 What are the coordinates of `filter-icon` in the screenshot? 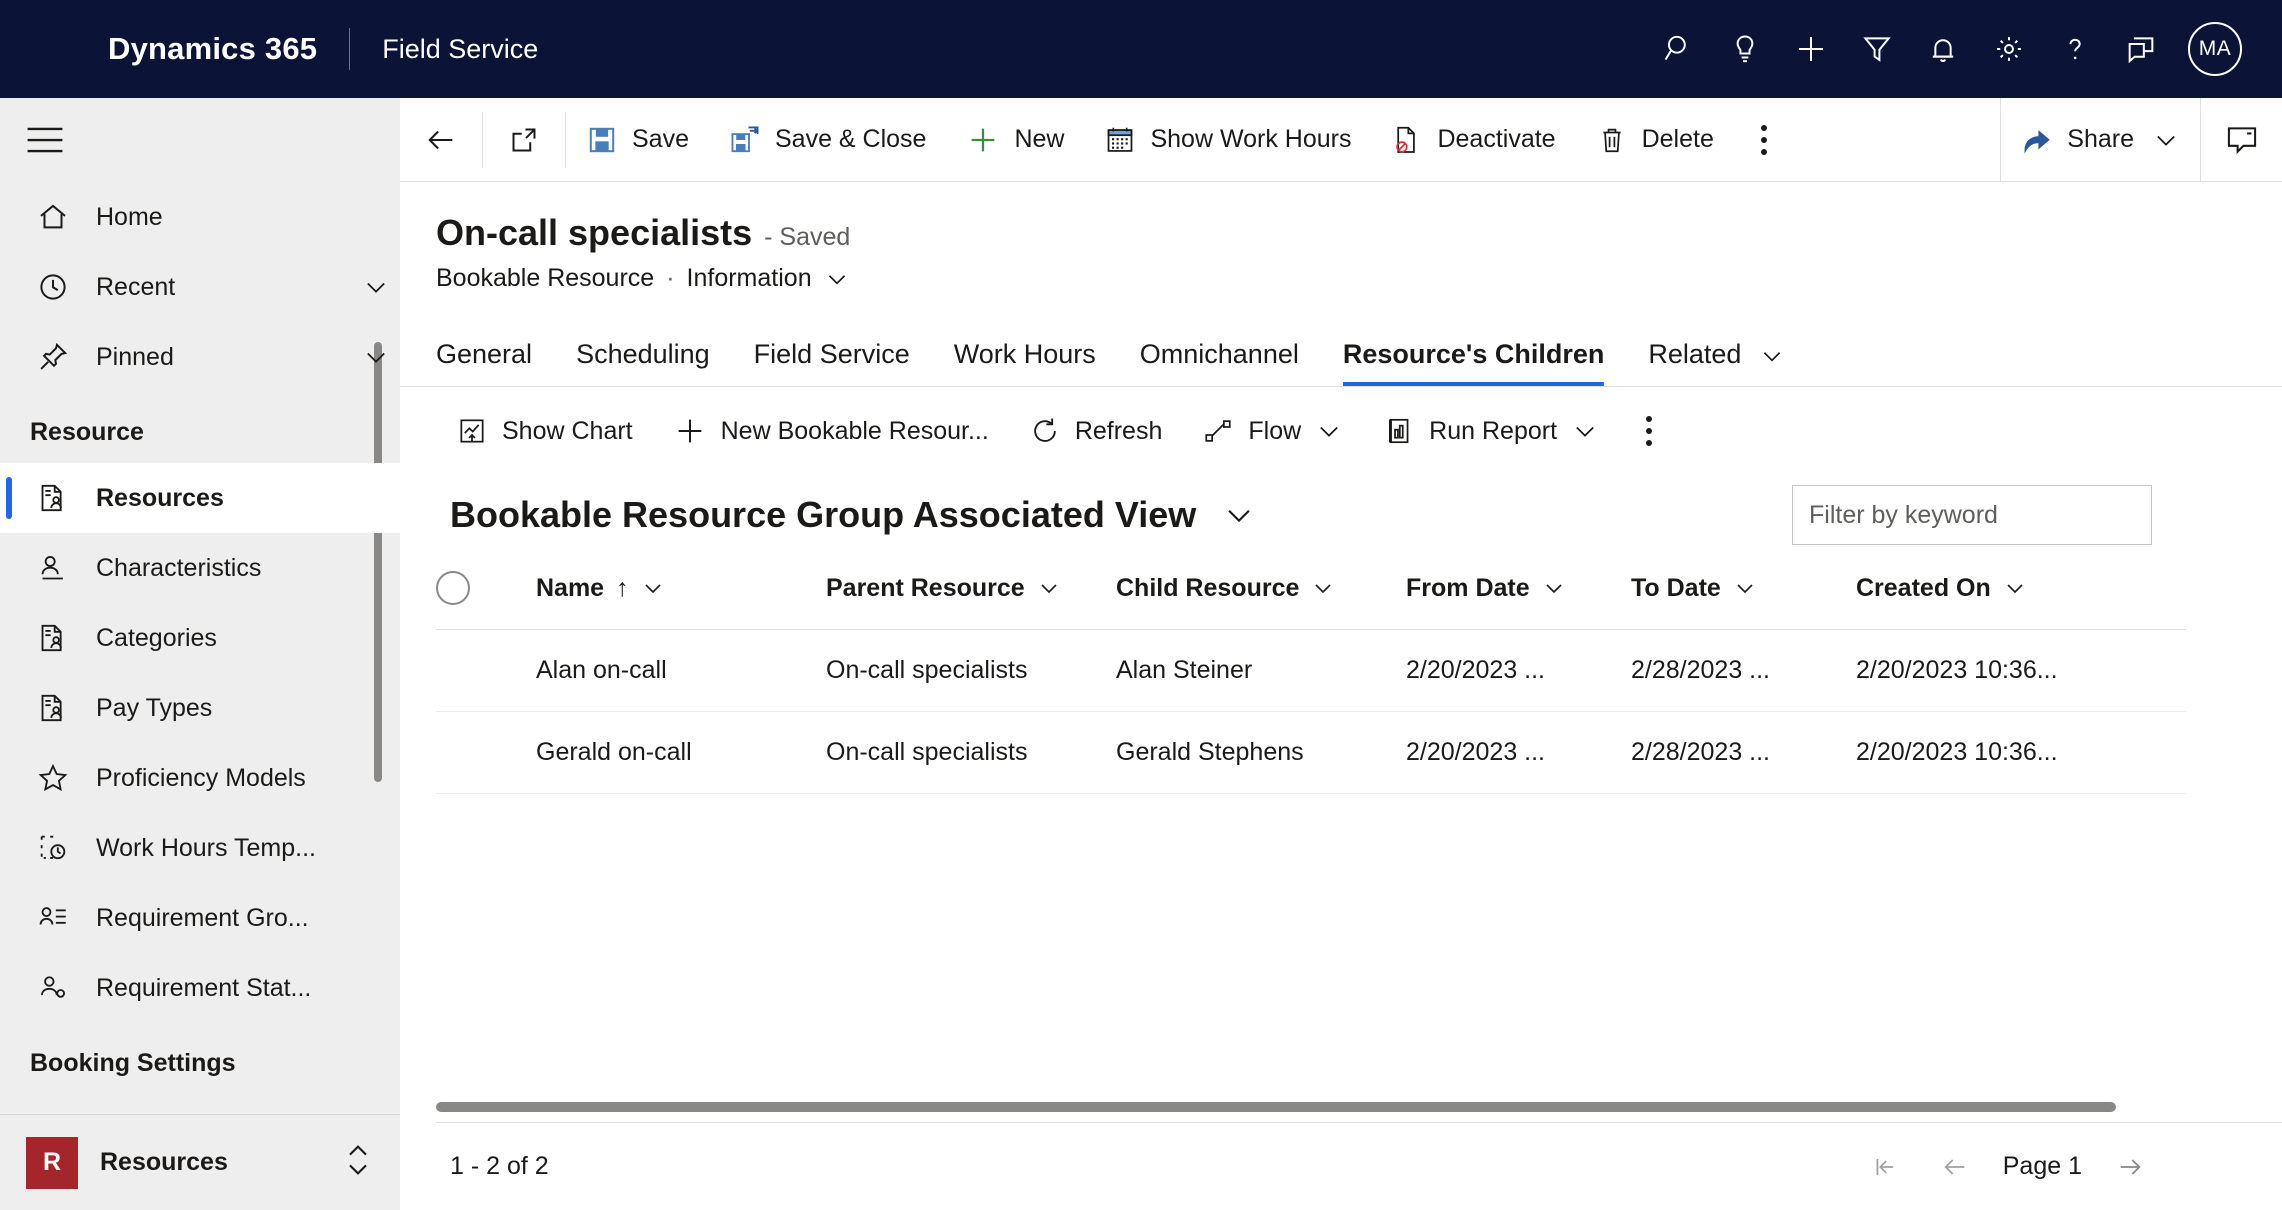 It's located at (1877, 49).